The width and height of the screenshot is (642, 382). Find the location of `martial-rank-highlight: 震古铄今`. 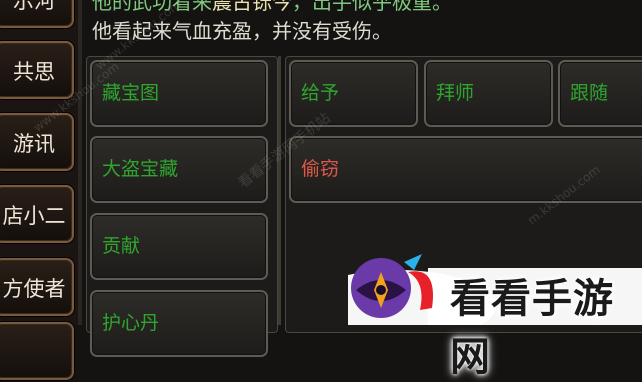

martial-rank-highlight: 震古铄今 is located at coordinates (252, 7).